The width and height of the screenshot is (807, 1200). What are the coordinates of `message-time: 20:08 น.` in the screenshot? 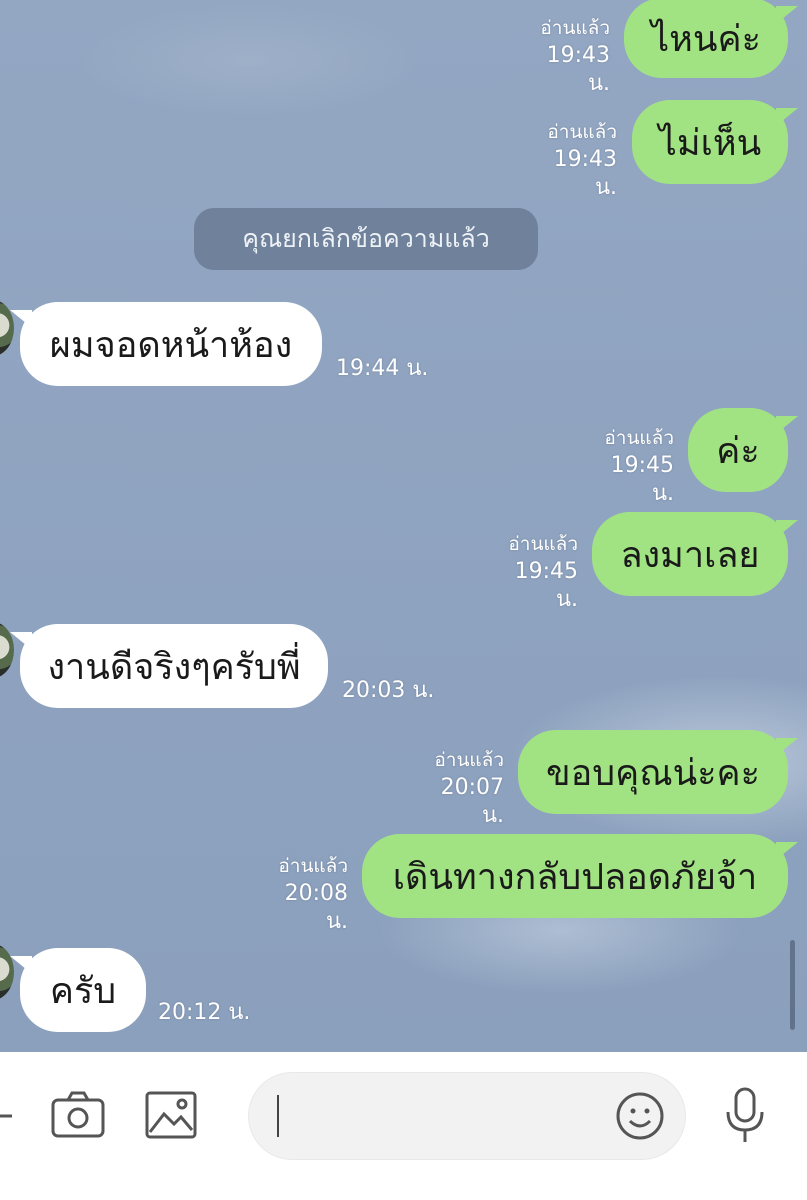 It's located at (316, 907).